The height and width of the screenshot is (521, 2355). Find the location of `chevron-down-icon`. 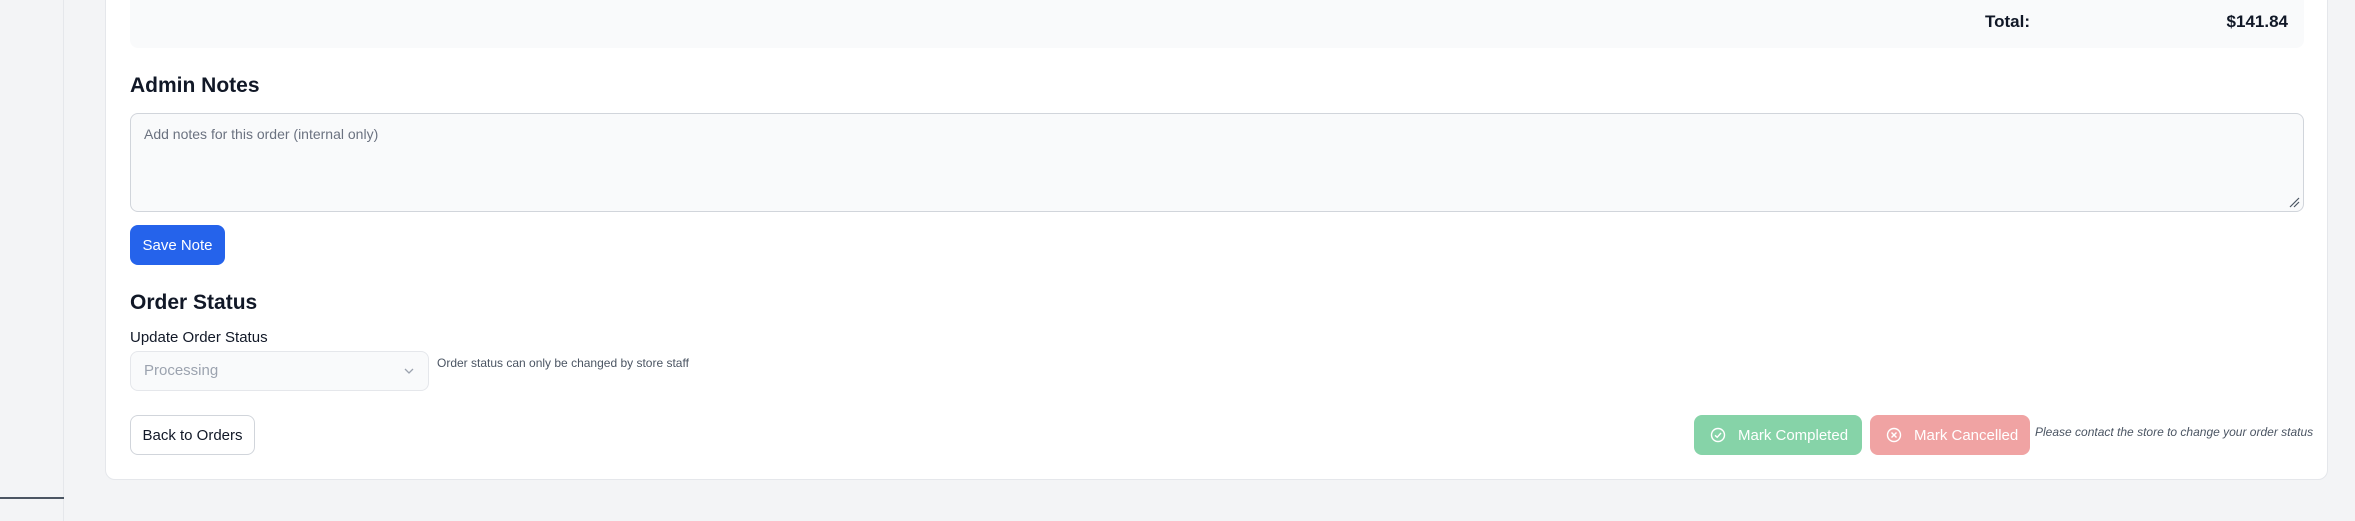

chevron-down-icon is located at coordinates (409, 371).